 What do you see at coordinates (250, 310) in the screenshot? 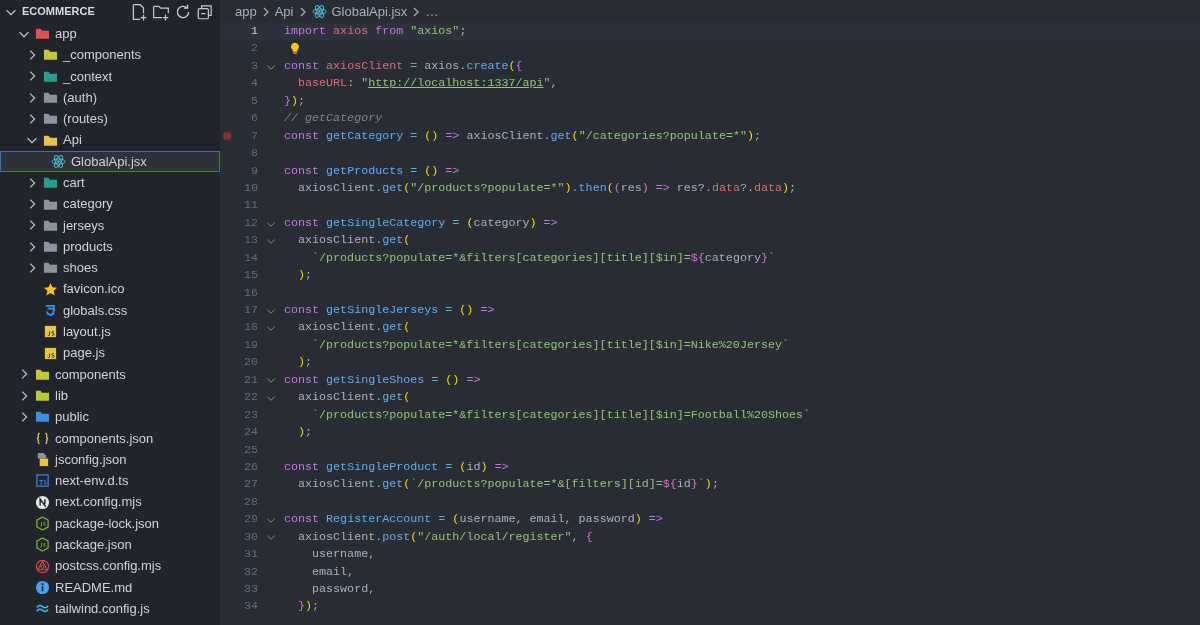
I see `line-number: 17` at bounding box center [250, 310].